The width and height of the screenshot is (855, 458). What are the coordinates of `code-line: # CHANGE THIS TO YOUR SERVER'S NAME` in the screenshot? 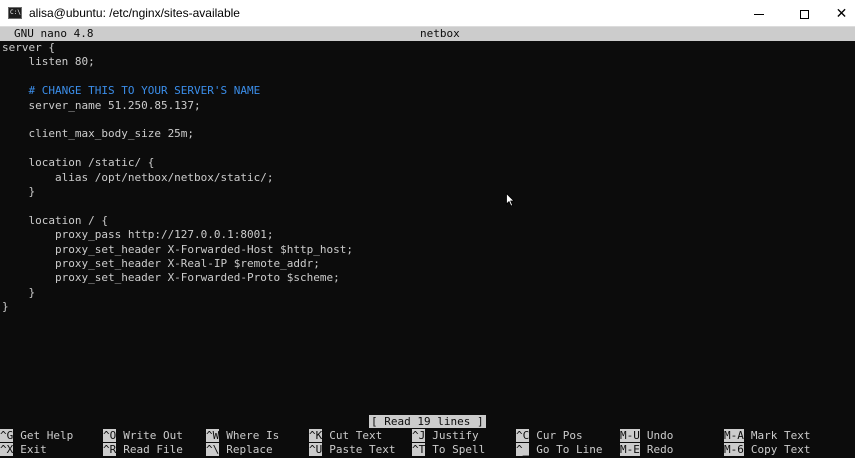 It's located at (131, 90).